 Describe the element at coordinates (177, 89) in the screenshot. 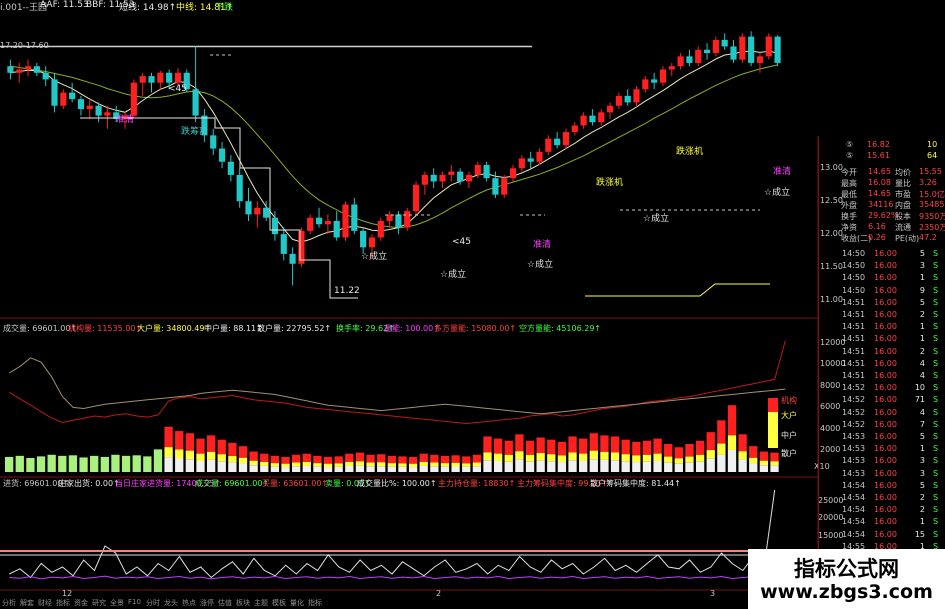

I see `chart-annotation: <45` at that location.